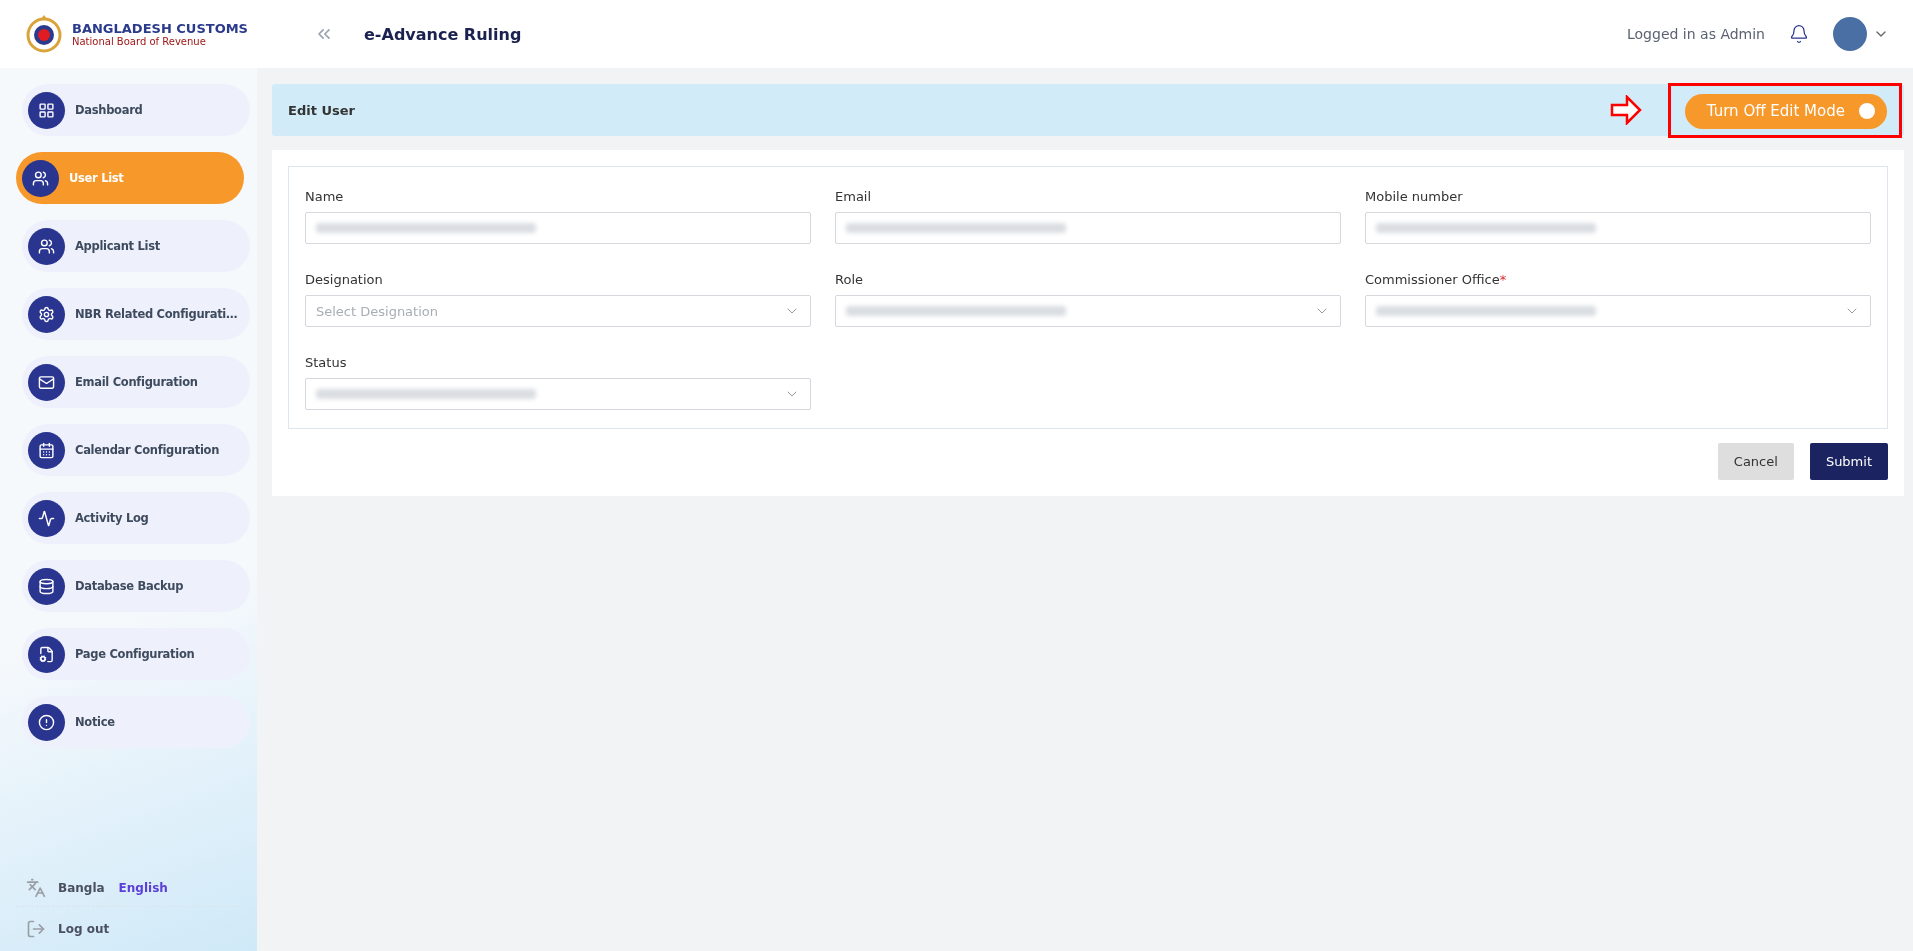 The height and width of the screenshot is (951, 1913). What do you see at coordinates (46, 382) in the screenshot?
I see `mail-icon` at bounding box center [46, 382].